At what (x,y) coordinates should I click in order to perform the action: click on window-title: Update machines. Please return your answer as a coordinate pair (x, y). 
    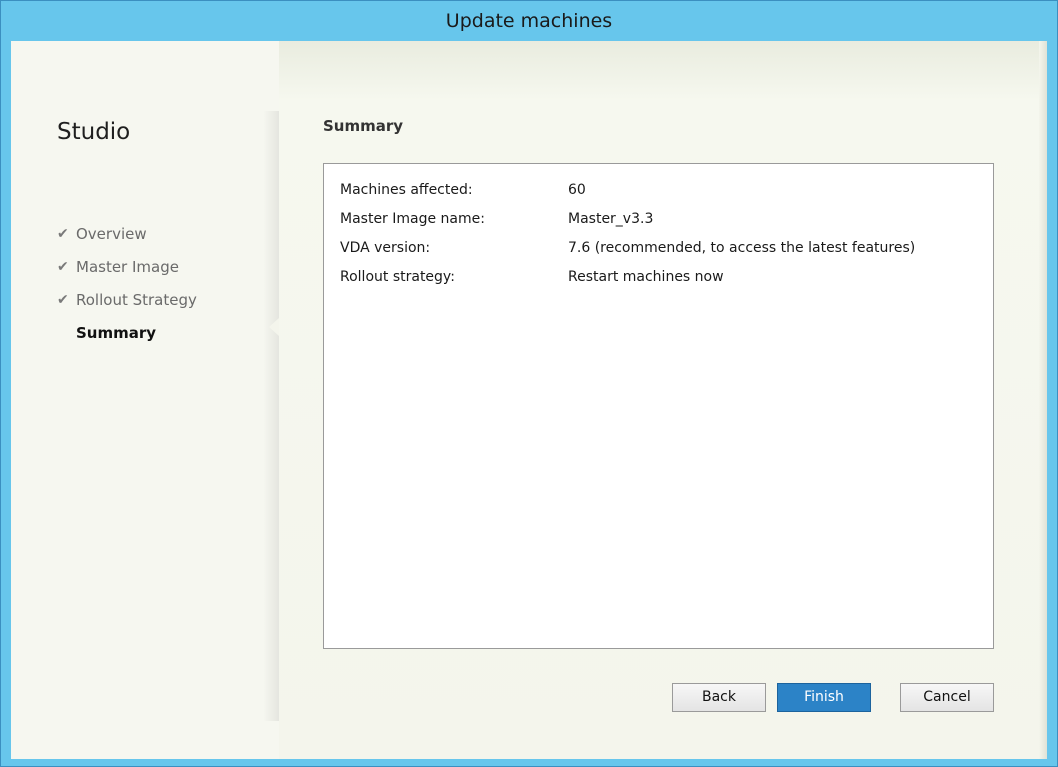
    Looking at the image, I should click on (529, 21).